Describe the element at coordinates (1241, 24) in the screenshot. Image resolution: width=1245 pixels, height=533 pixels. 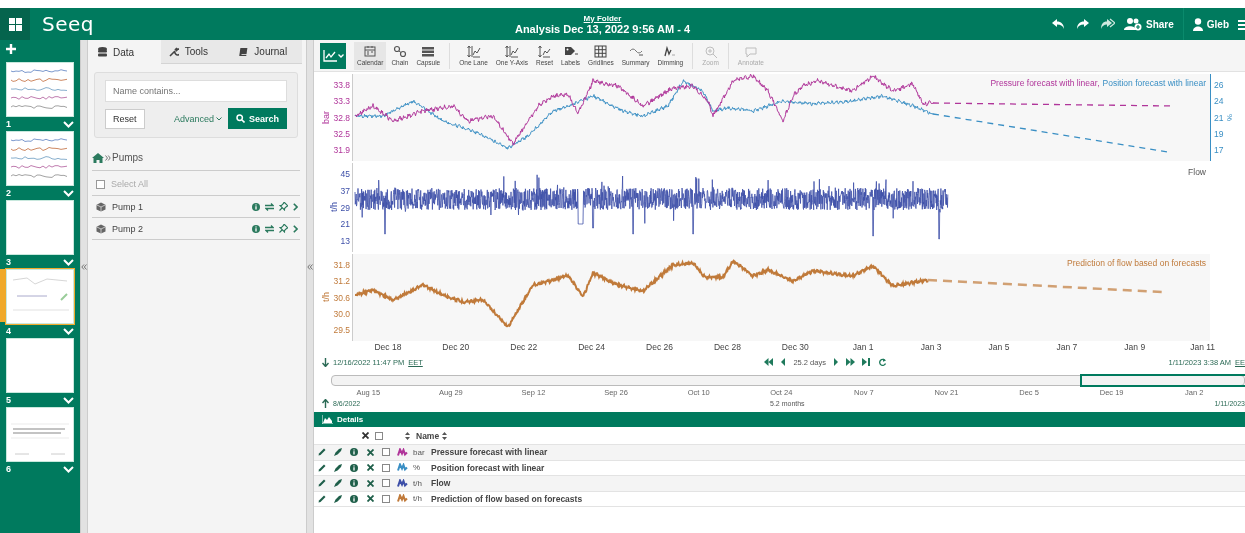
I see `menu-icon` at that location.